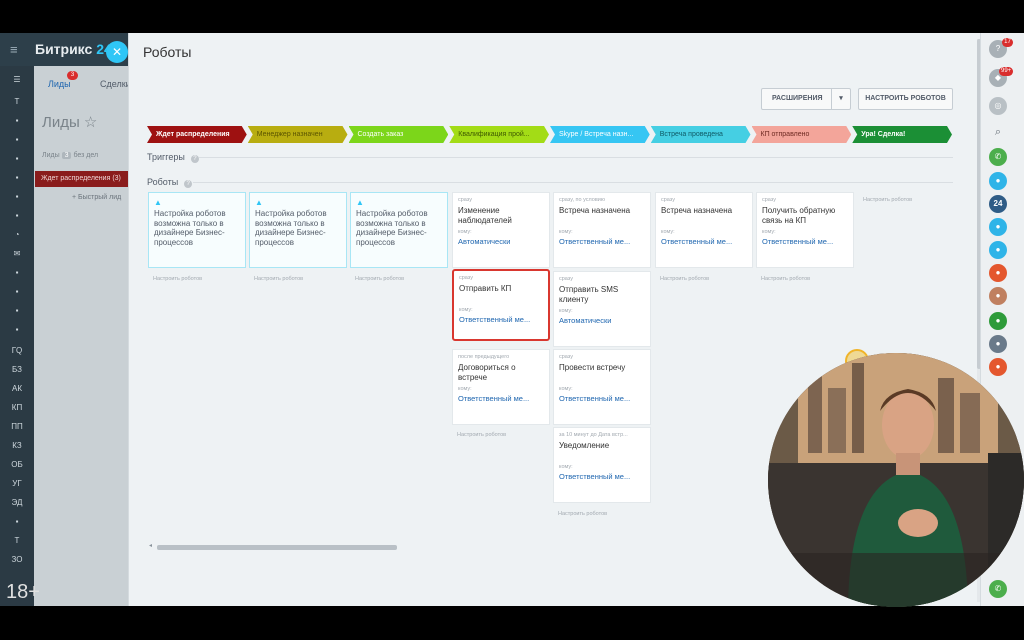 The image size is (1024, 640). Describe the element at coordinates (17, 559) in the screenshot. I see `nav-item-zo: ЗО` at that location.